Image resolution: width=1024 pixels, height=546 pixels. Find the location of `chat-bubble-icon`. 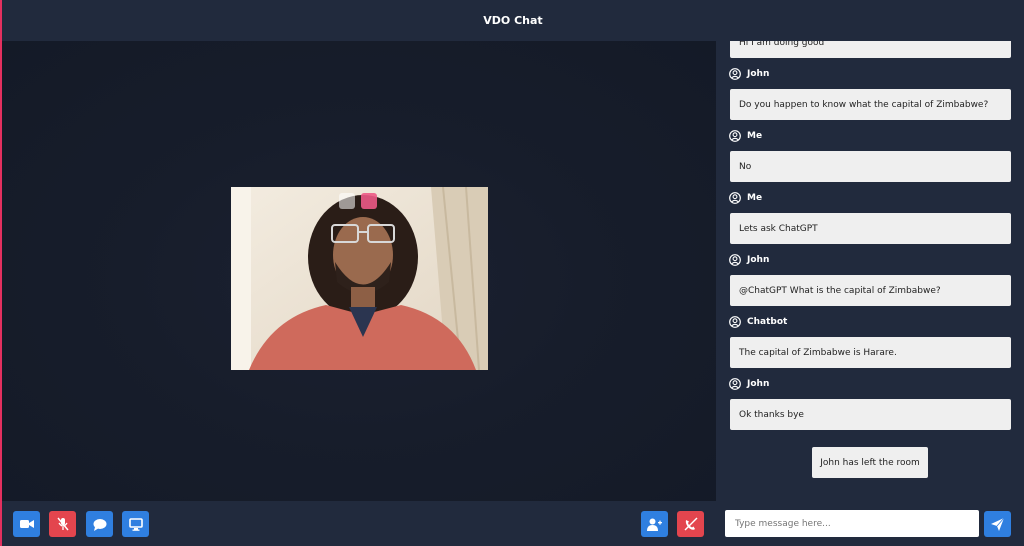

chat-bubble-icon is located at coordinates (99, 524).